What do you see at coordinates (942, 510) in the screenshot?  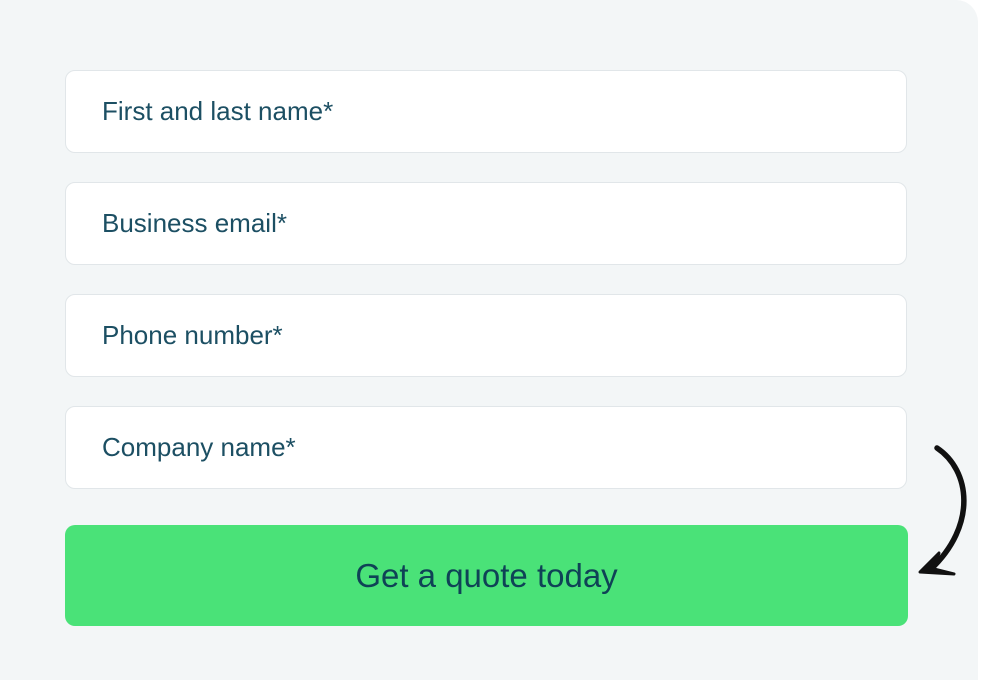 I see `curved-arrow-icon` at bounding box center [942, 510].